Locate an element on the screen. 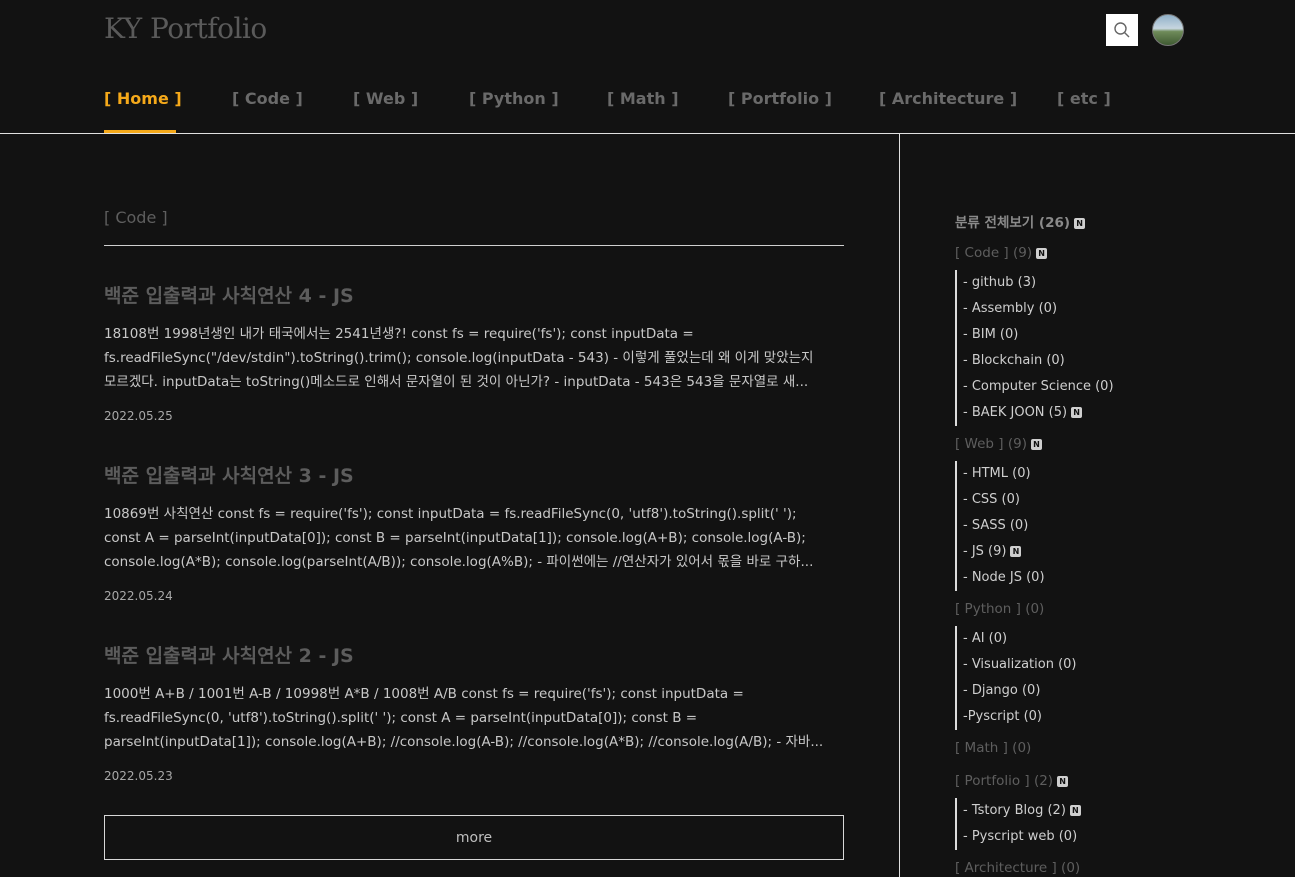  subcategory-label: - BAEK JOON (5) is located at coordinates (1015, 412).